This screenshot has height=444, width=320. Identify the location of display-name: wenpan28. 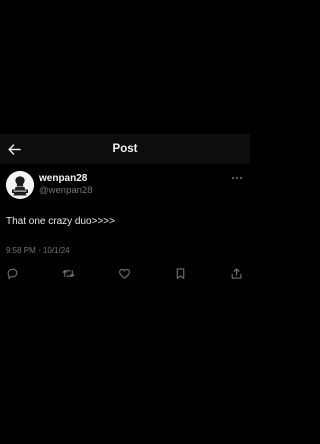
(63, 178).